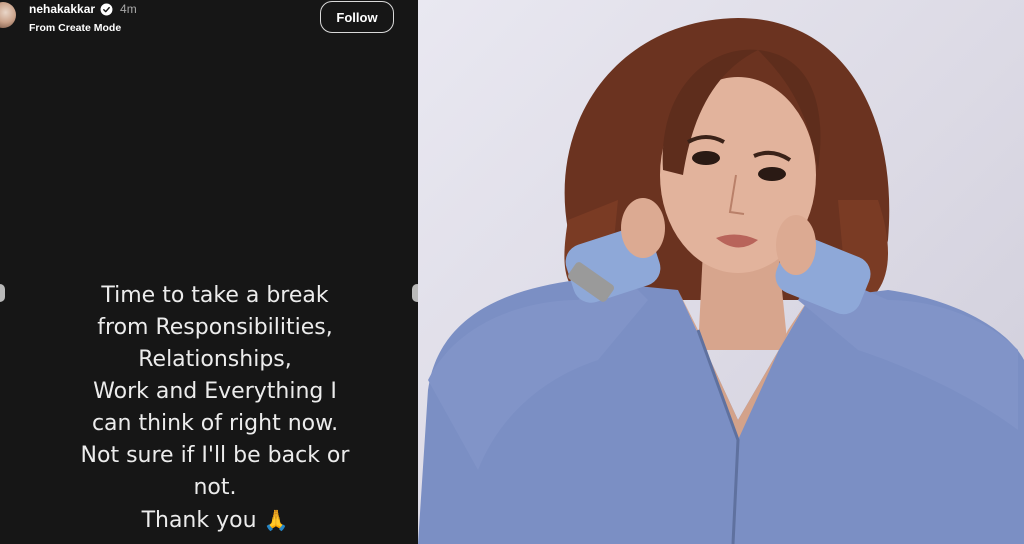  Describe the element at coordinates (199, 520) in the screenshot. I see `closing-text: Thank you` at that location.